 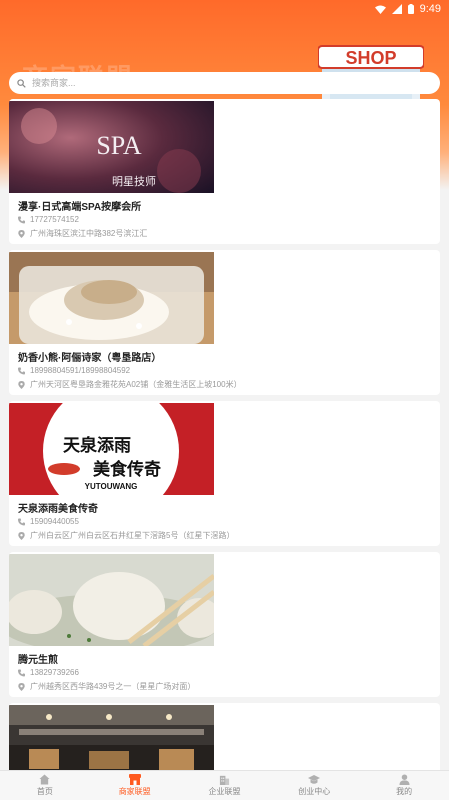 What do you see at coordinates (410, 9) in the screenshot?
I see `battery-icon` at bounding box center [410, 9].